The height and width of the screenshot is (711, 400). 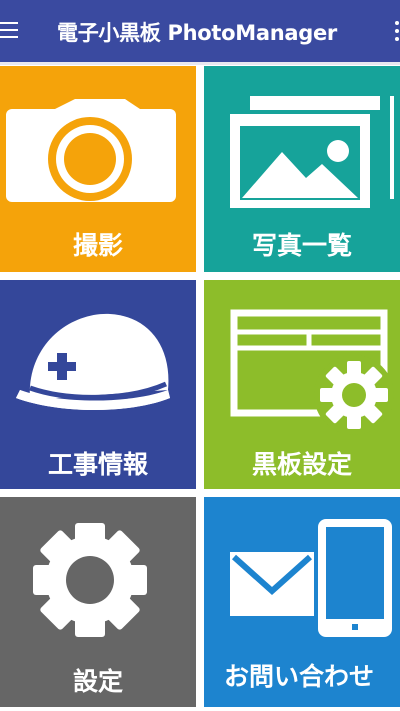 What do you see at coordinates (97, 681) in the screenshot?
I see `settings-label: 設定` at bounding box center [97, 681].